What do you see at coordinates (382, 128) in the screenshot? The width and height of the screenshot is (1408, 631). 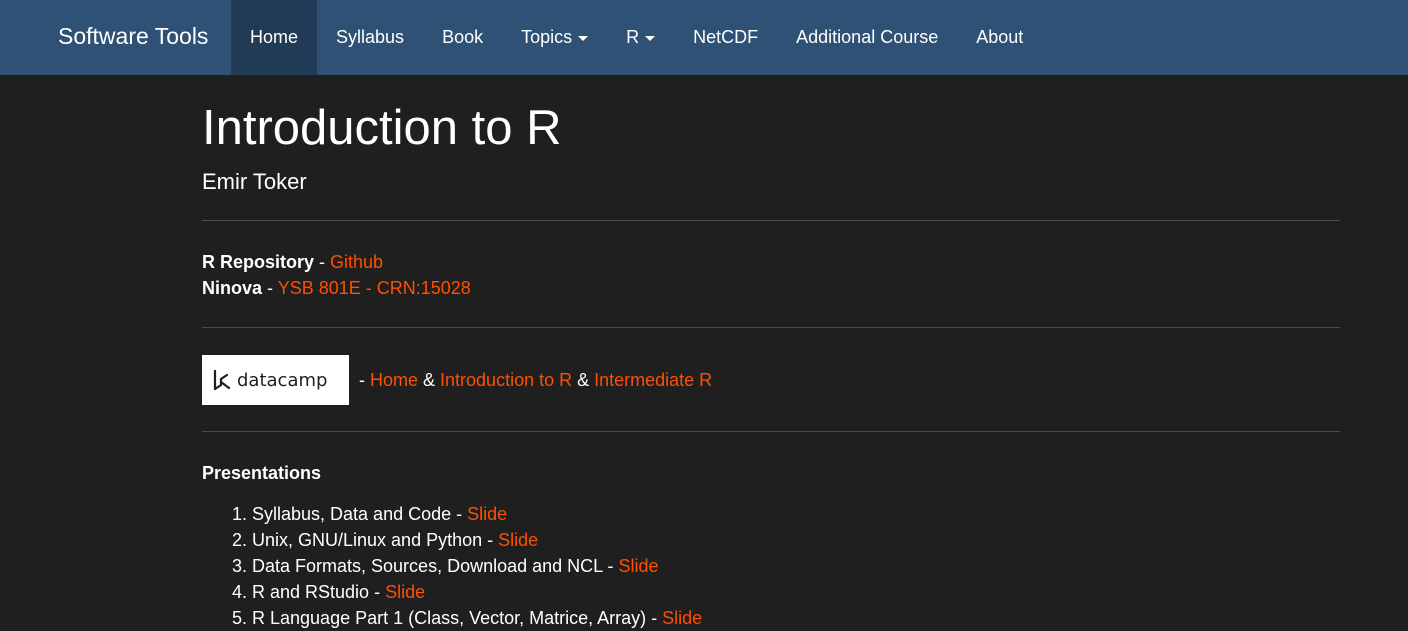 I see `page-title: Introduction to R` at bounding box center [382, 128].